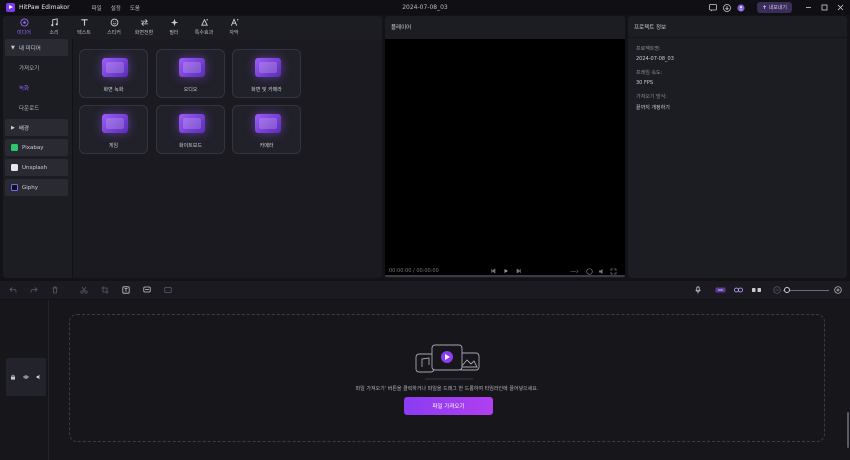  What do you see at coordinates (13, 377) in the screenshot?
I see `lock-icon` at bounding box center [13, 377].